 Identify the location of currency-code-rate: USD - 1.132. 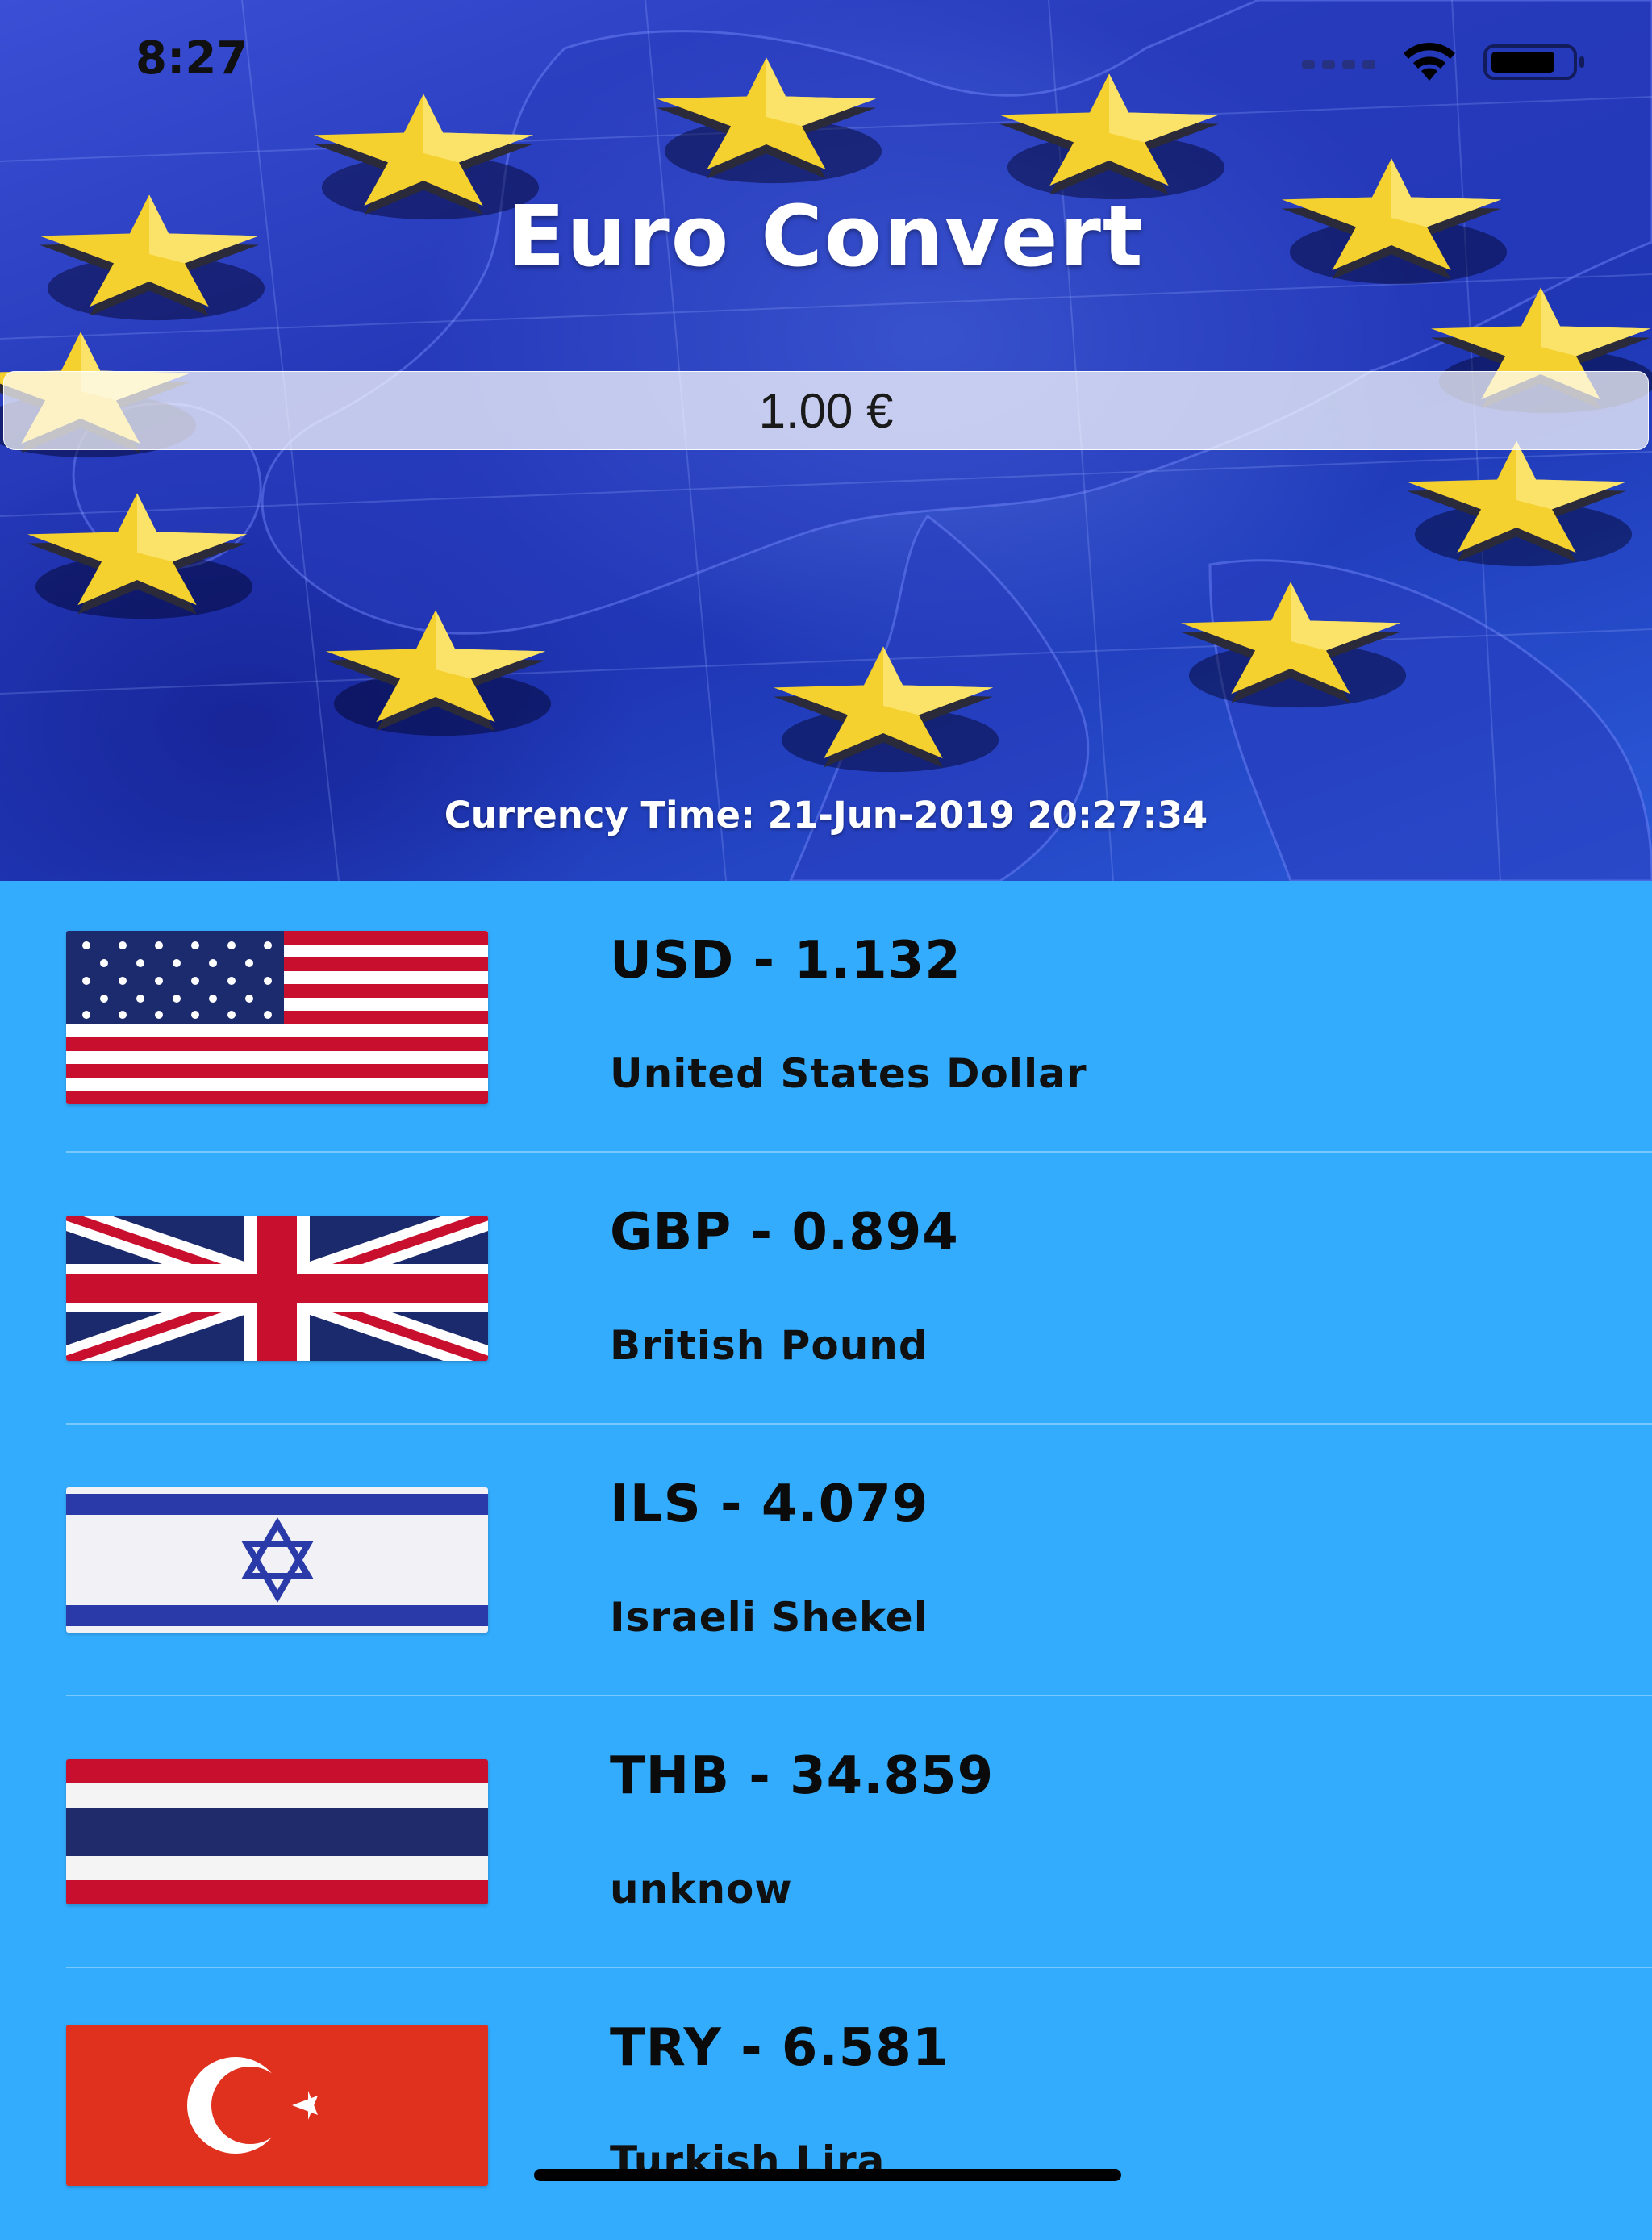
(786, 961).